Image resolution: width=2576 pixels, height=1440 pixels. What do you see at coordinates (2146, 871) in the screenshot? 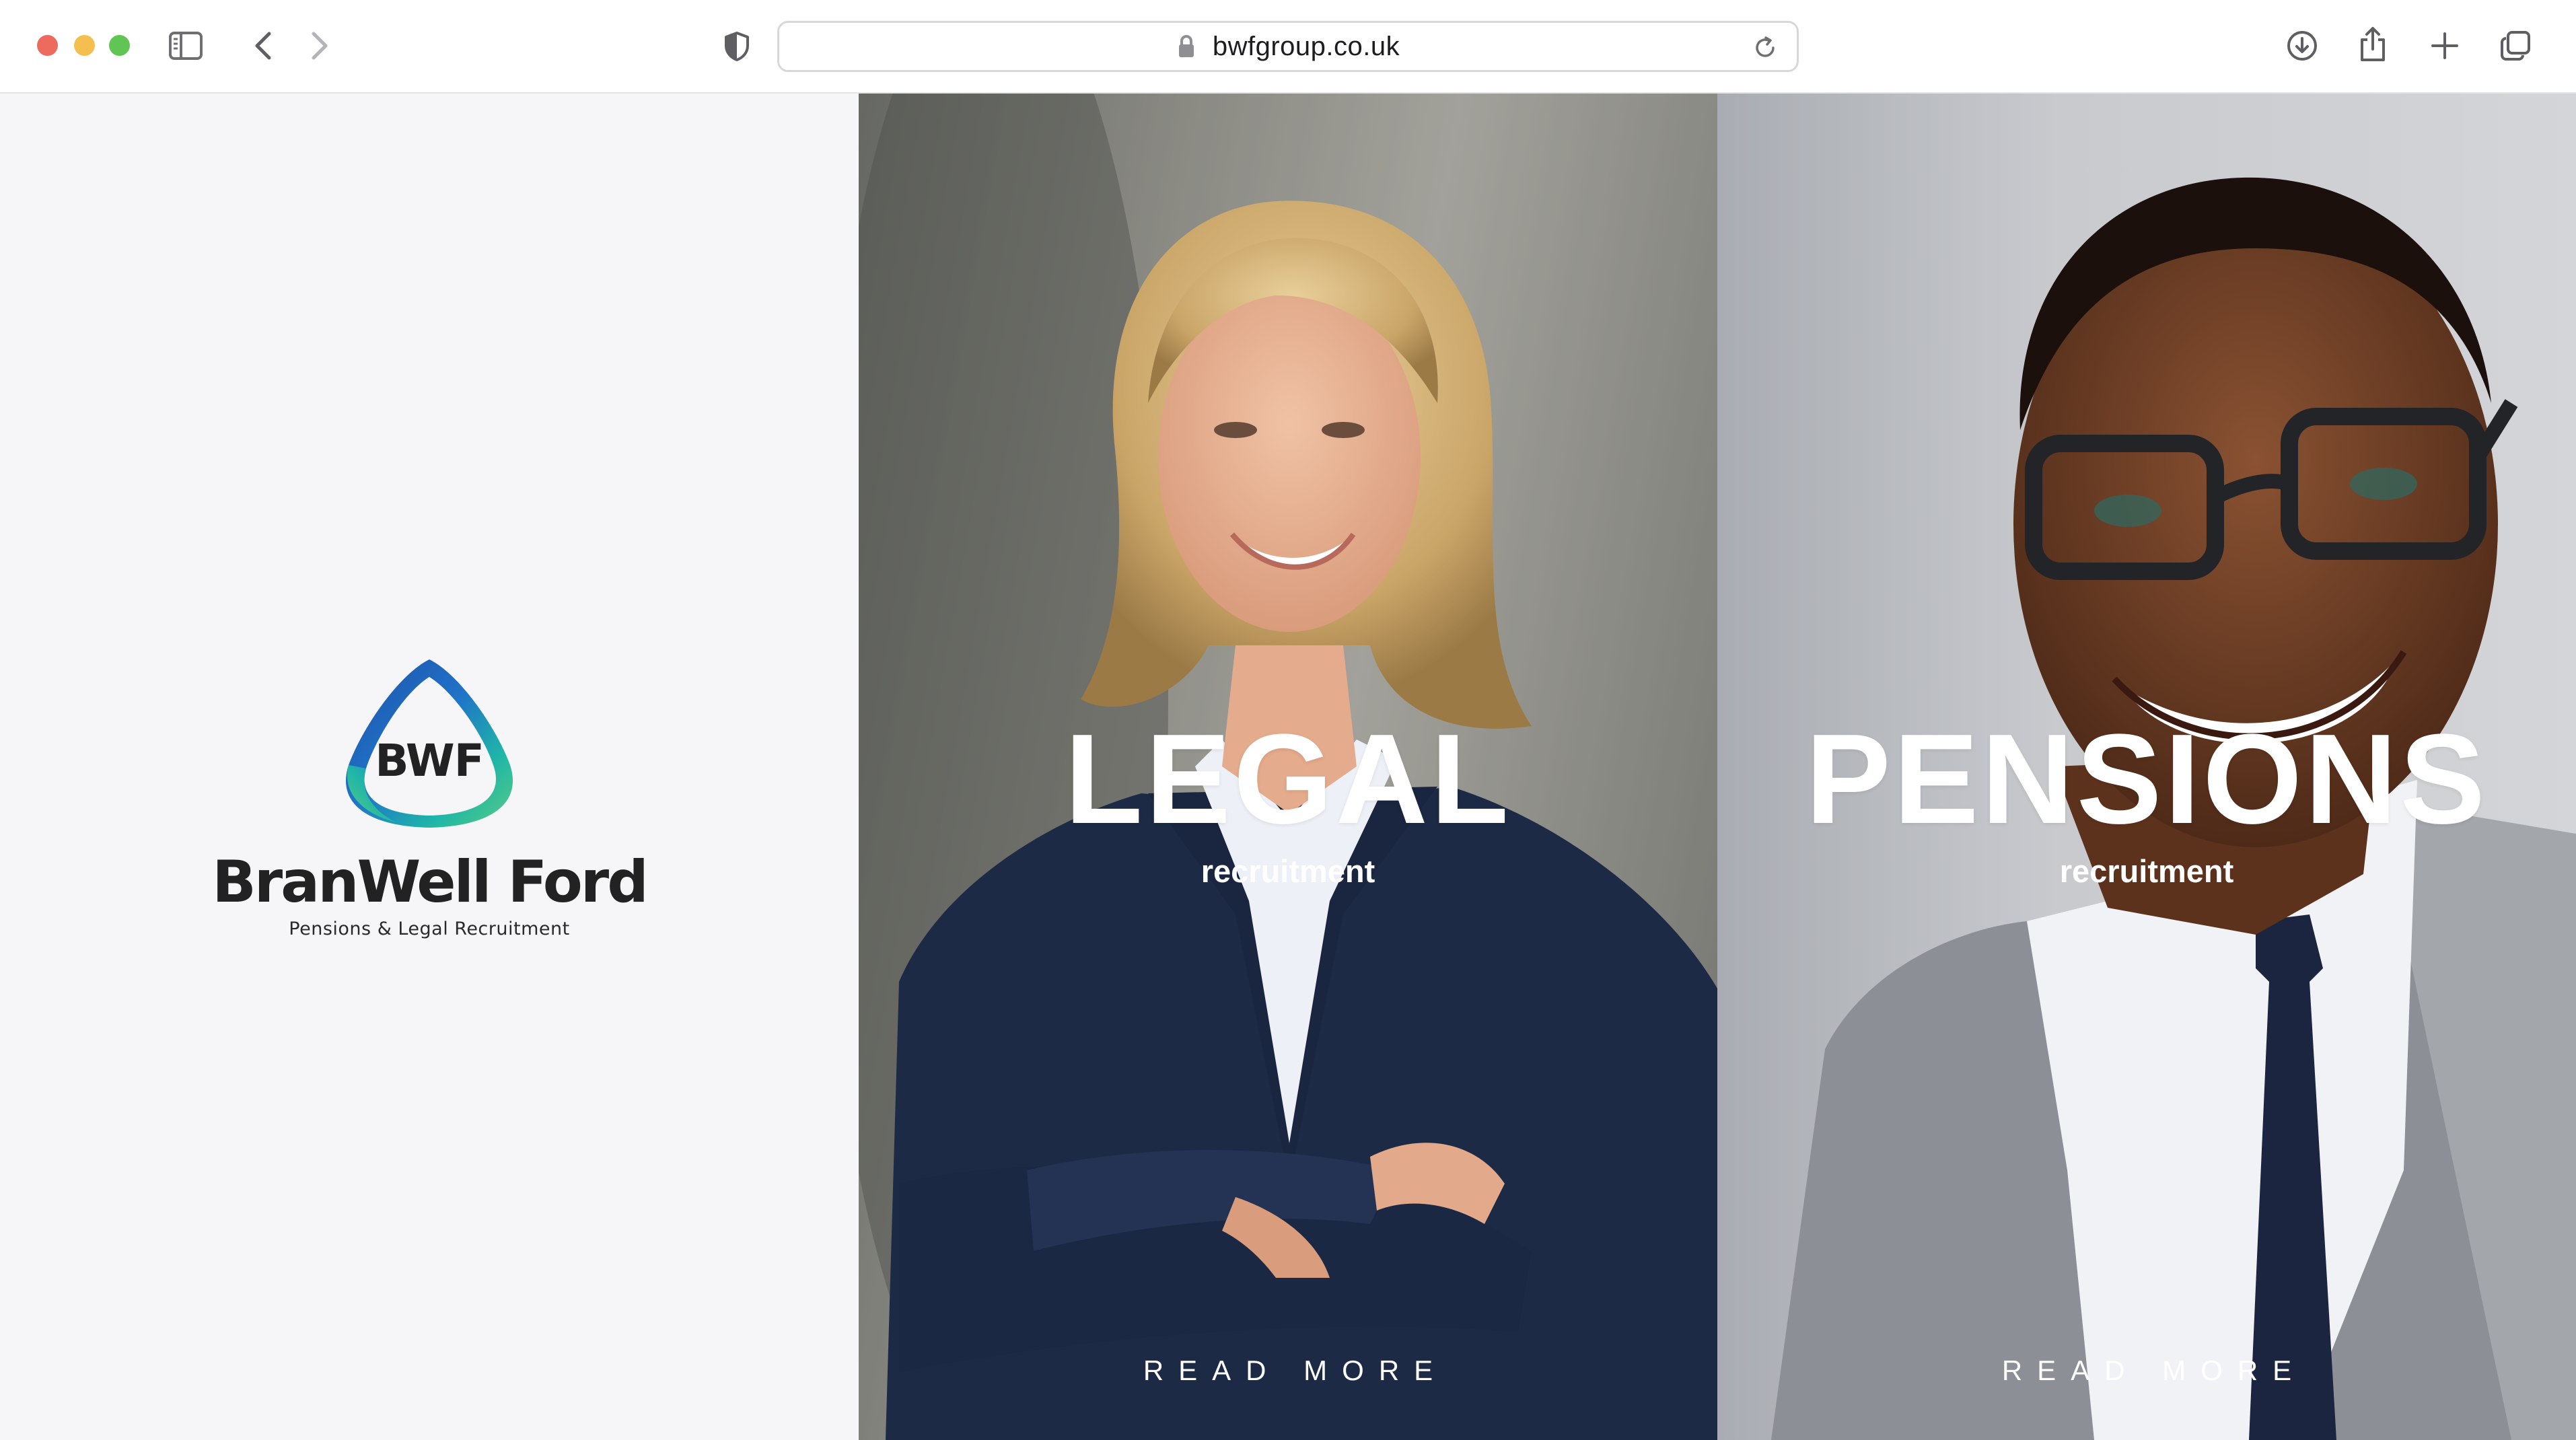
I see `pensions-subtitle: recruitment` at bounding box center [2146, 871].